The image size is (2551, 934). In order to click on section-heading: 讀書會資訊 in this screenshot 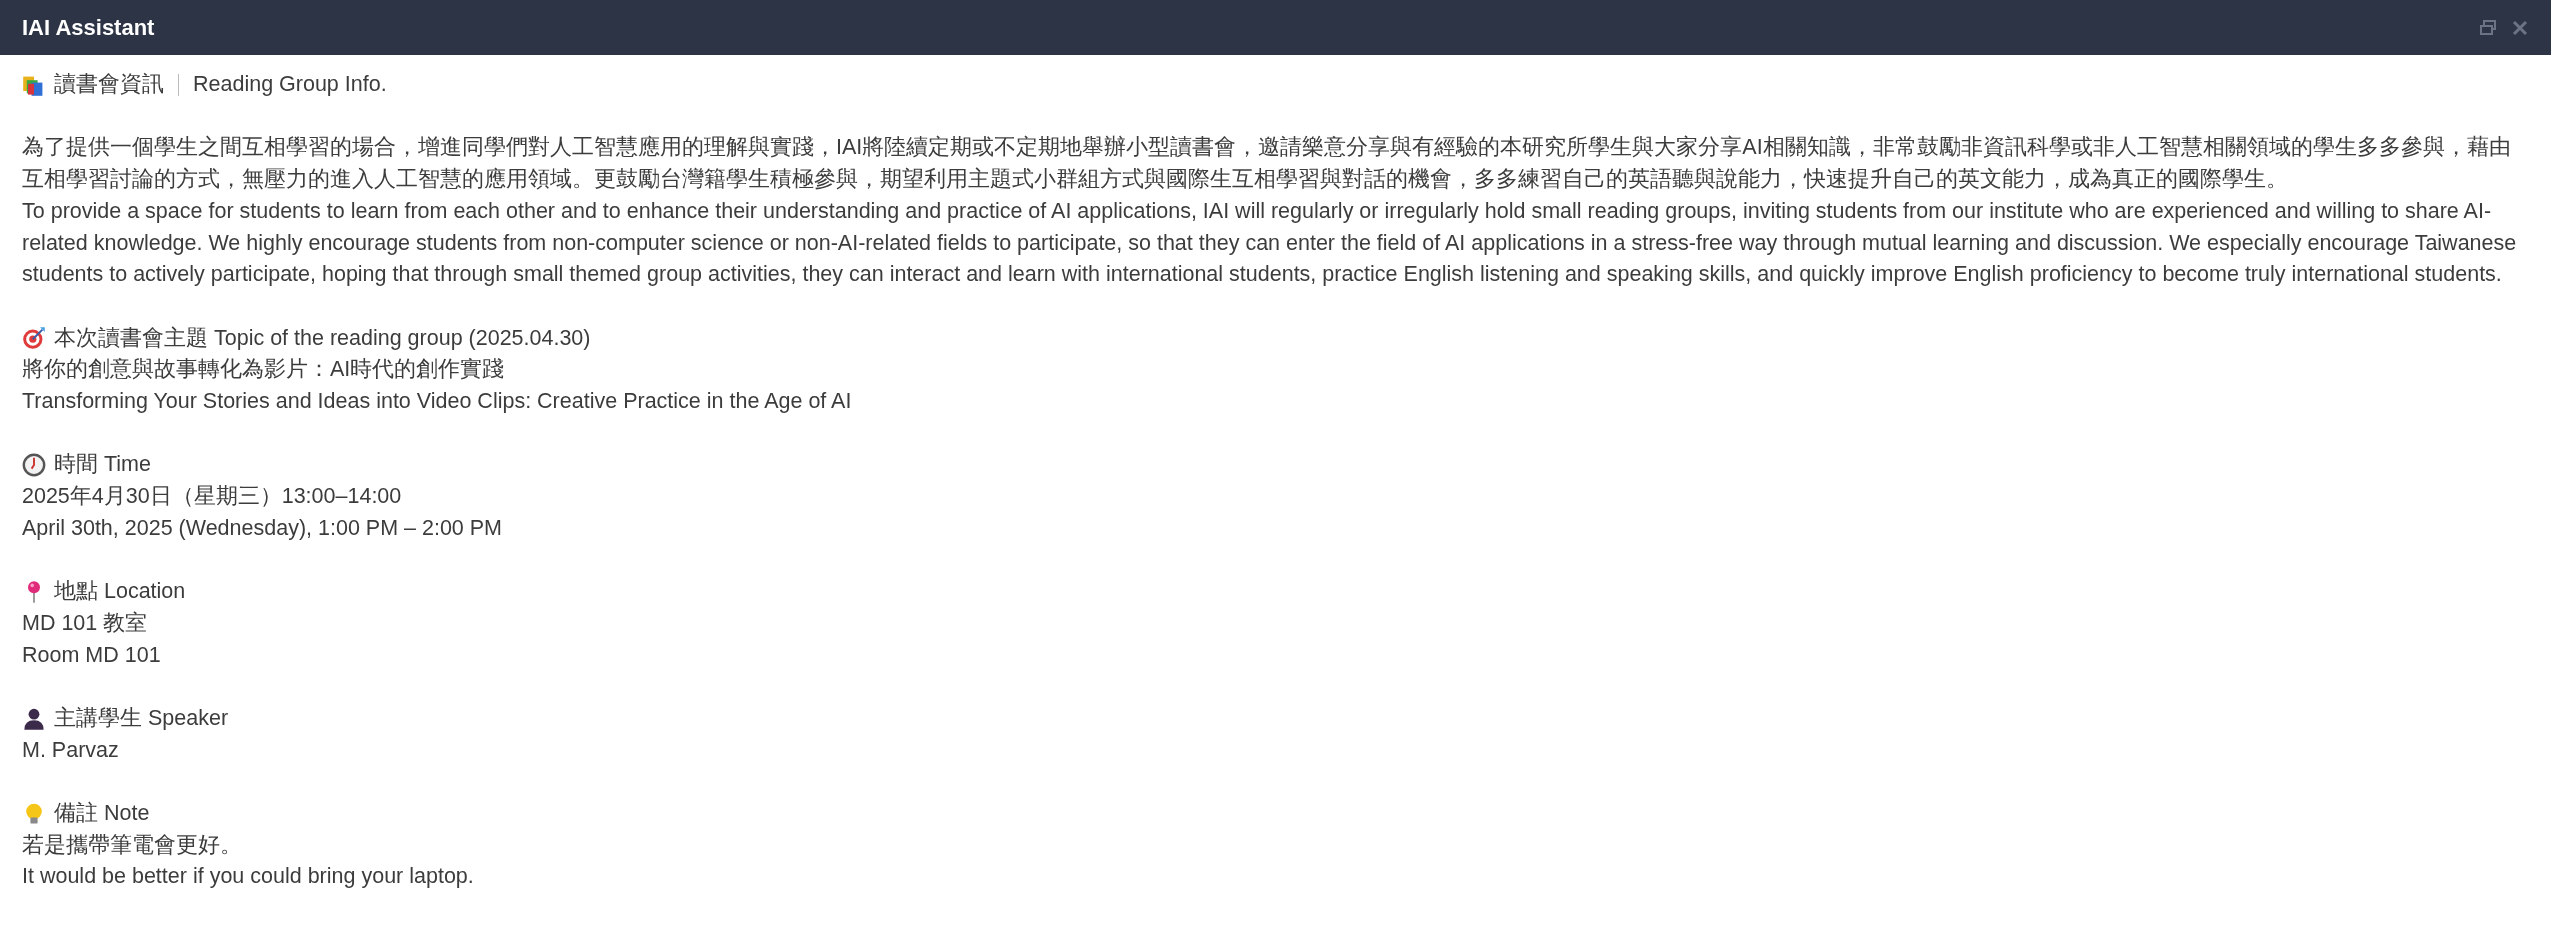, I will do `click(109, 84)`.